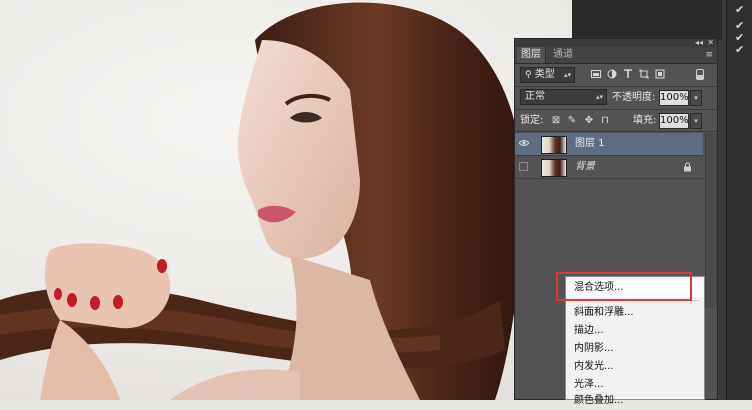  I want to click on opacity-slider-button: ▾, so click(696, 98).